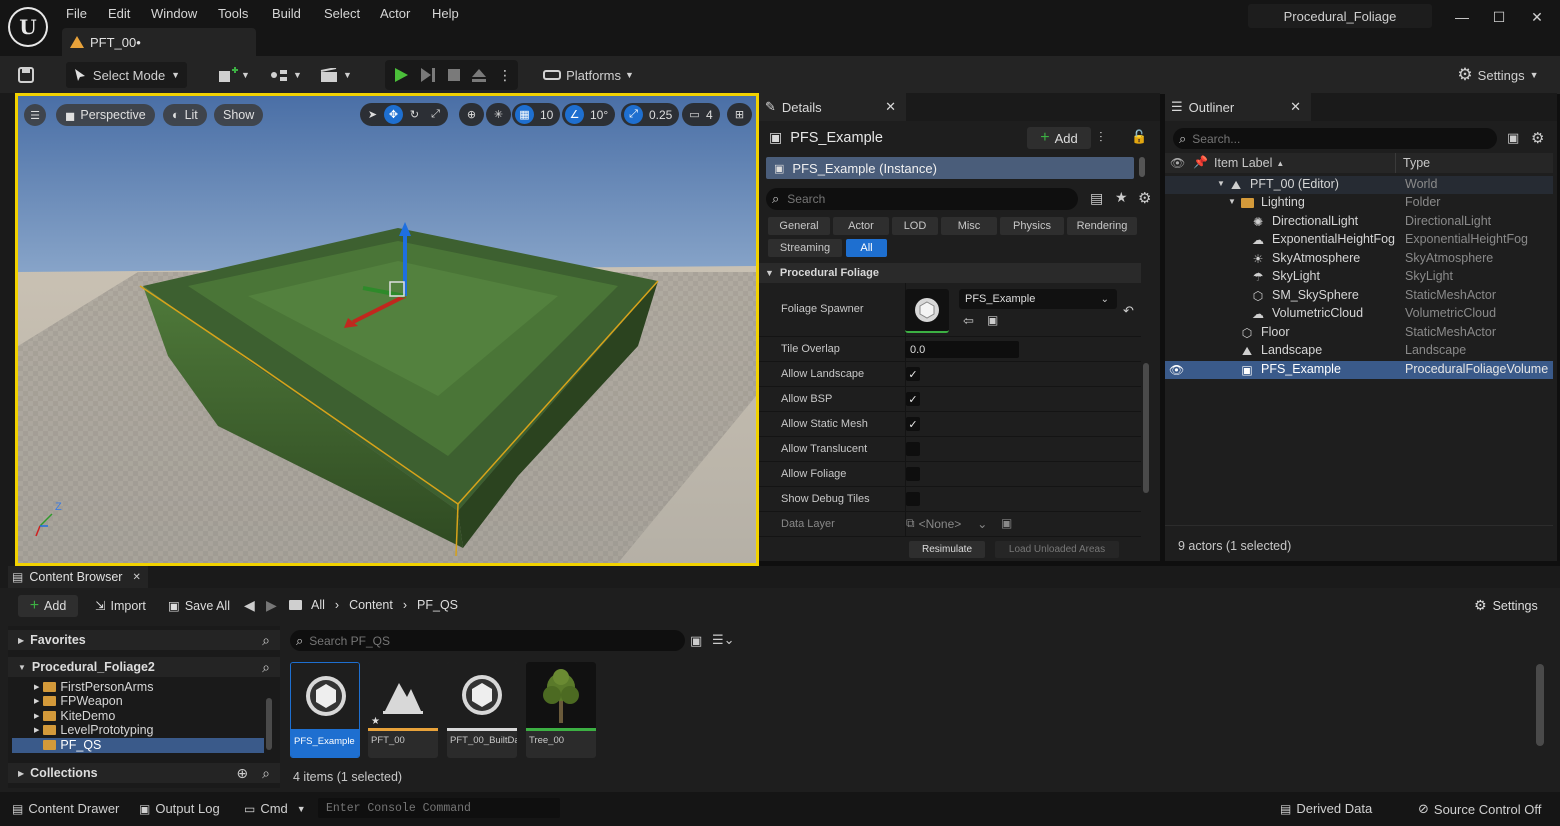 The width and height of the screenshot is (1560, 826). Describe the element at coordinates (694, 114) in the screenshot. I see `camera-icon: ▭` at that location.